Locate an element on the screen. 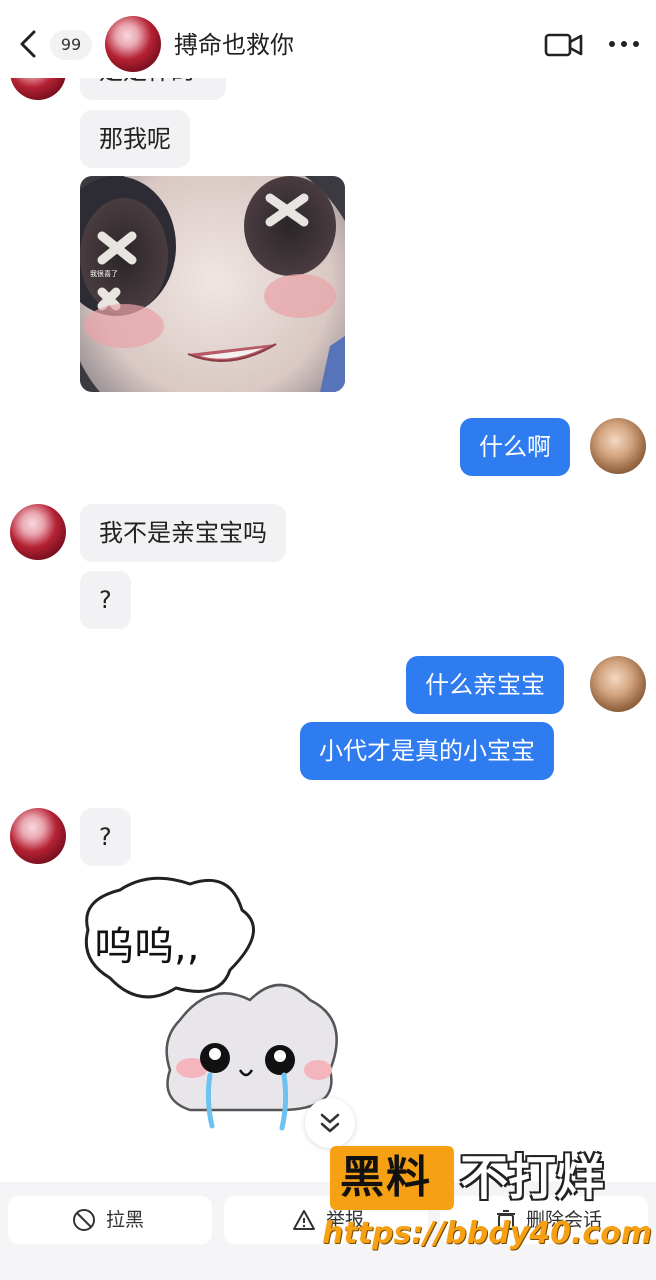 The width and height of the screenshot is (656, 1280). incoming-message: 我不是亲宝宝吗 is located at coordinates (183, 533).